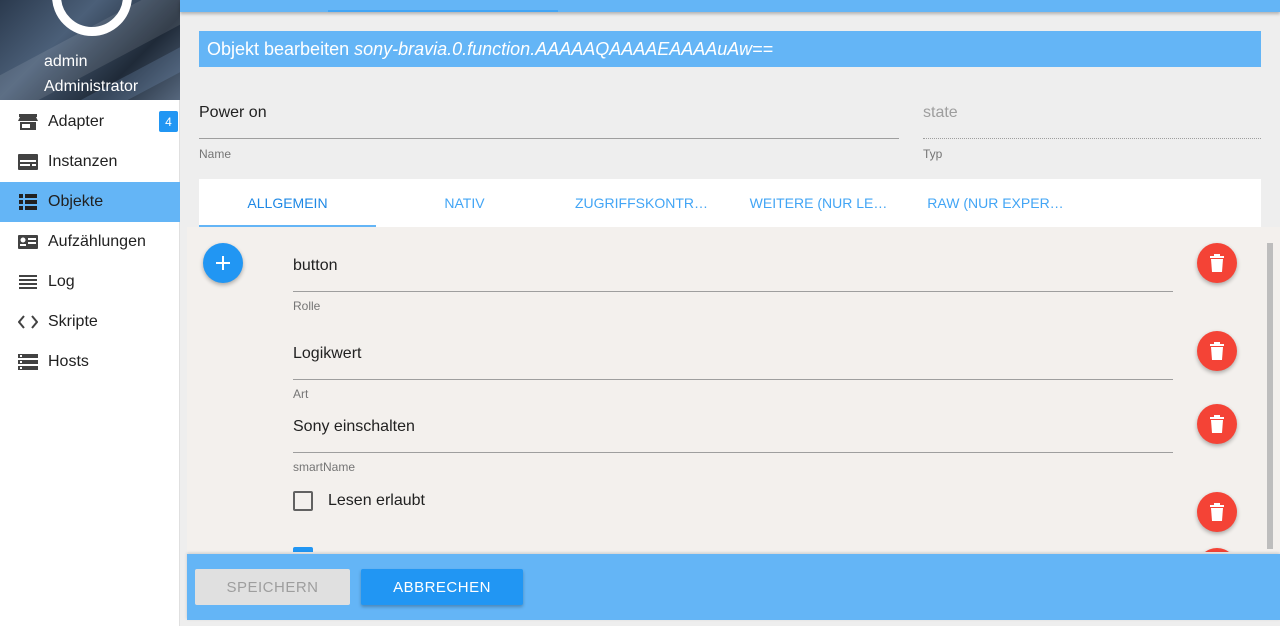 The width and height of the screenshot is (1280, 626). I want to click on top-app-bar, so click(730, 6).